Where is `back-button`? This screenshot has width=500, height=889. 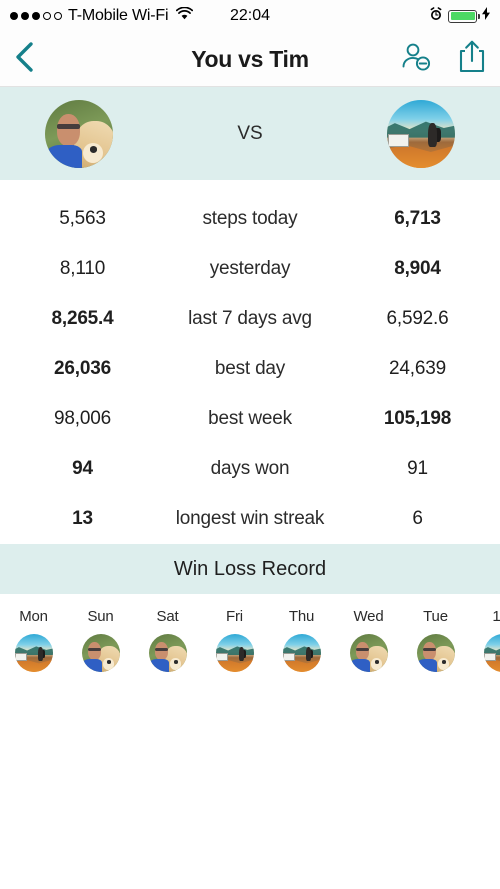 back-button is located at coordinates (24, 59).